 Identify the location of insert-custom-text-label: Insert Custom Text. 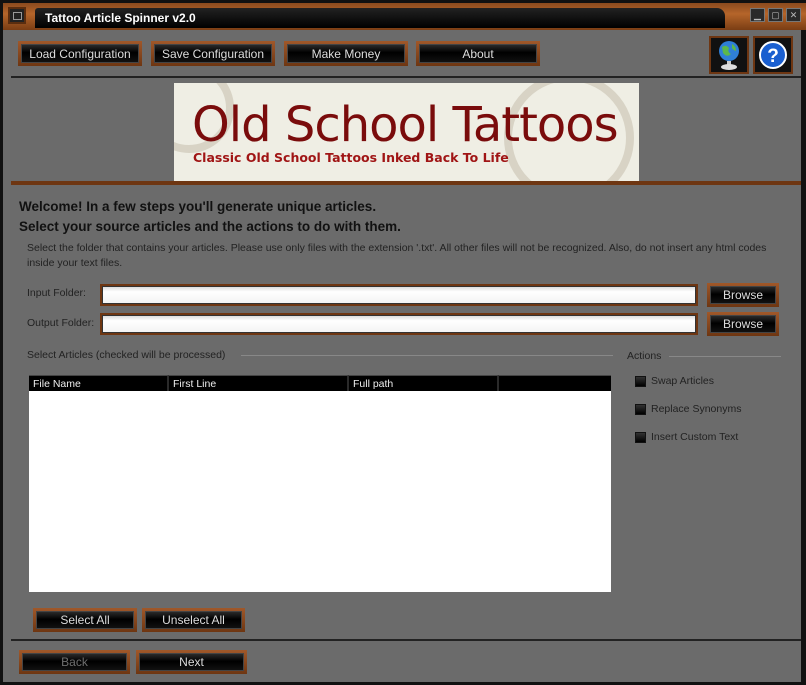
(695, 437).